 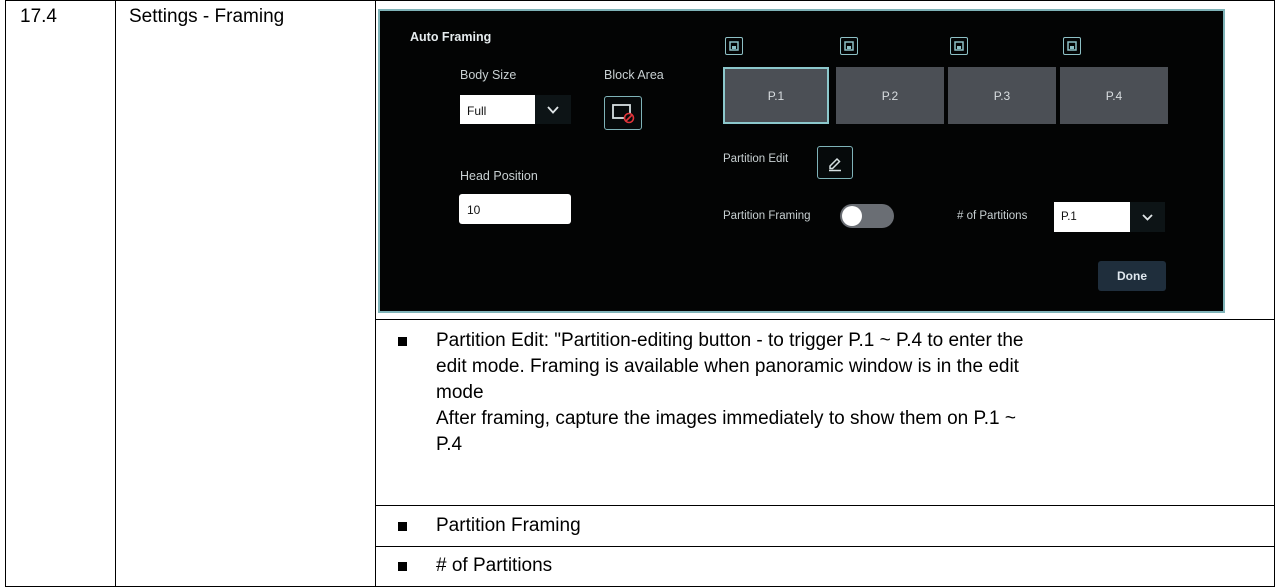 What do you see at coordinates (640, 0) in the screenshot?
I see `table-top-border` at bounding box center [640, 0].